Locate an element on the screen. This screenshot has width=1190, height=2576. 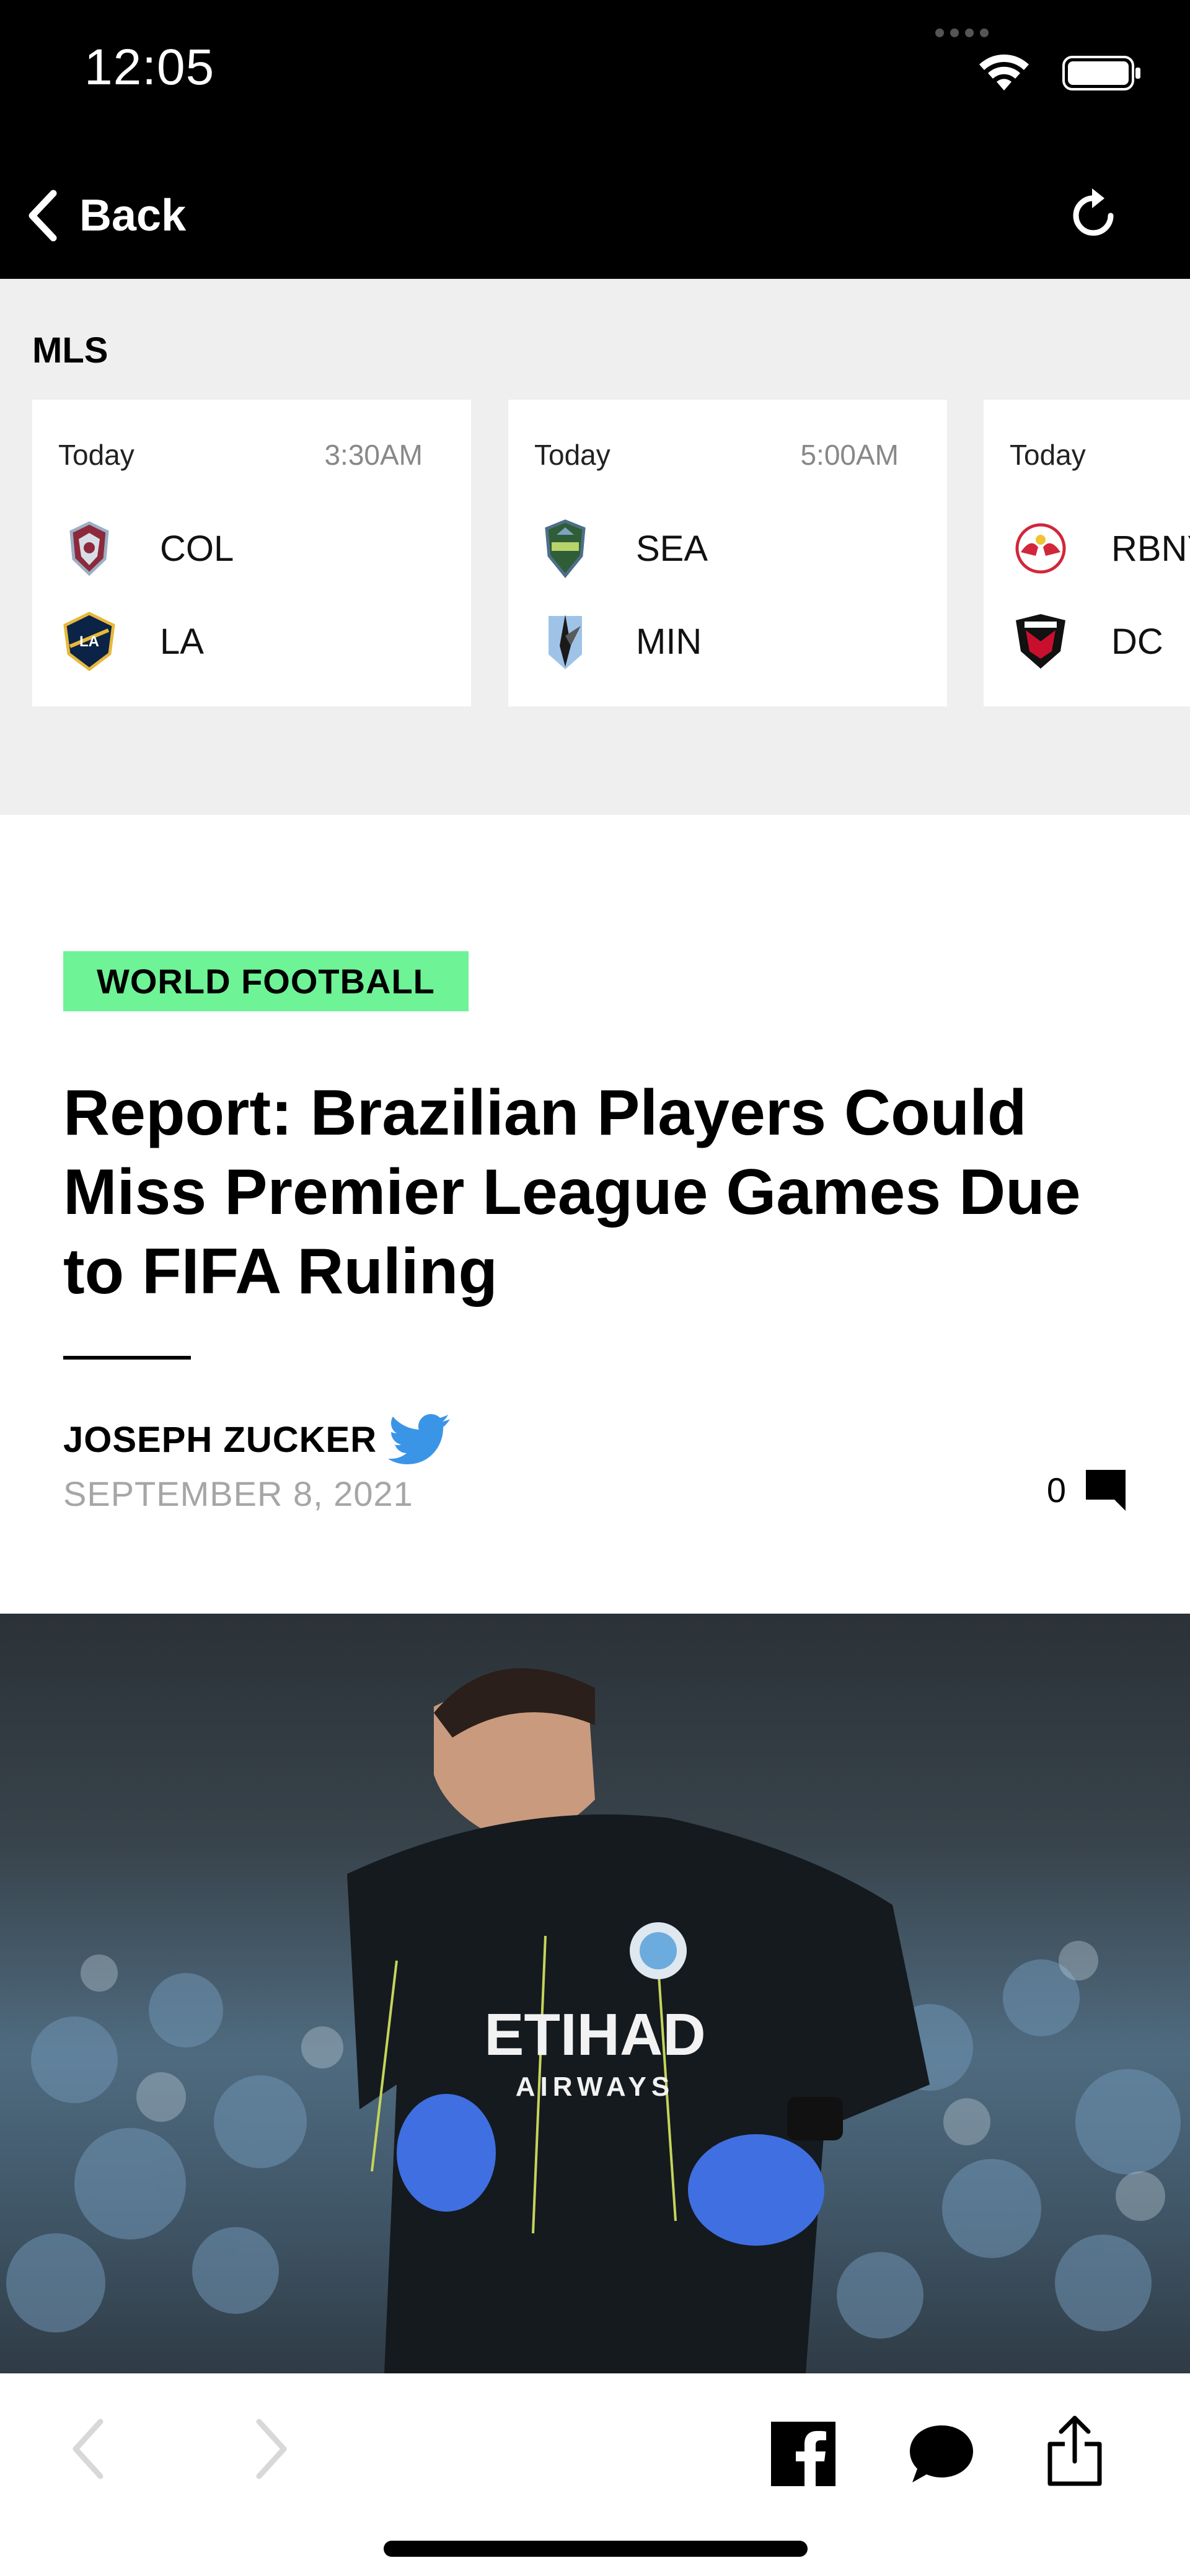
team-abbr: MIN is located at coordinates (669, 642).